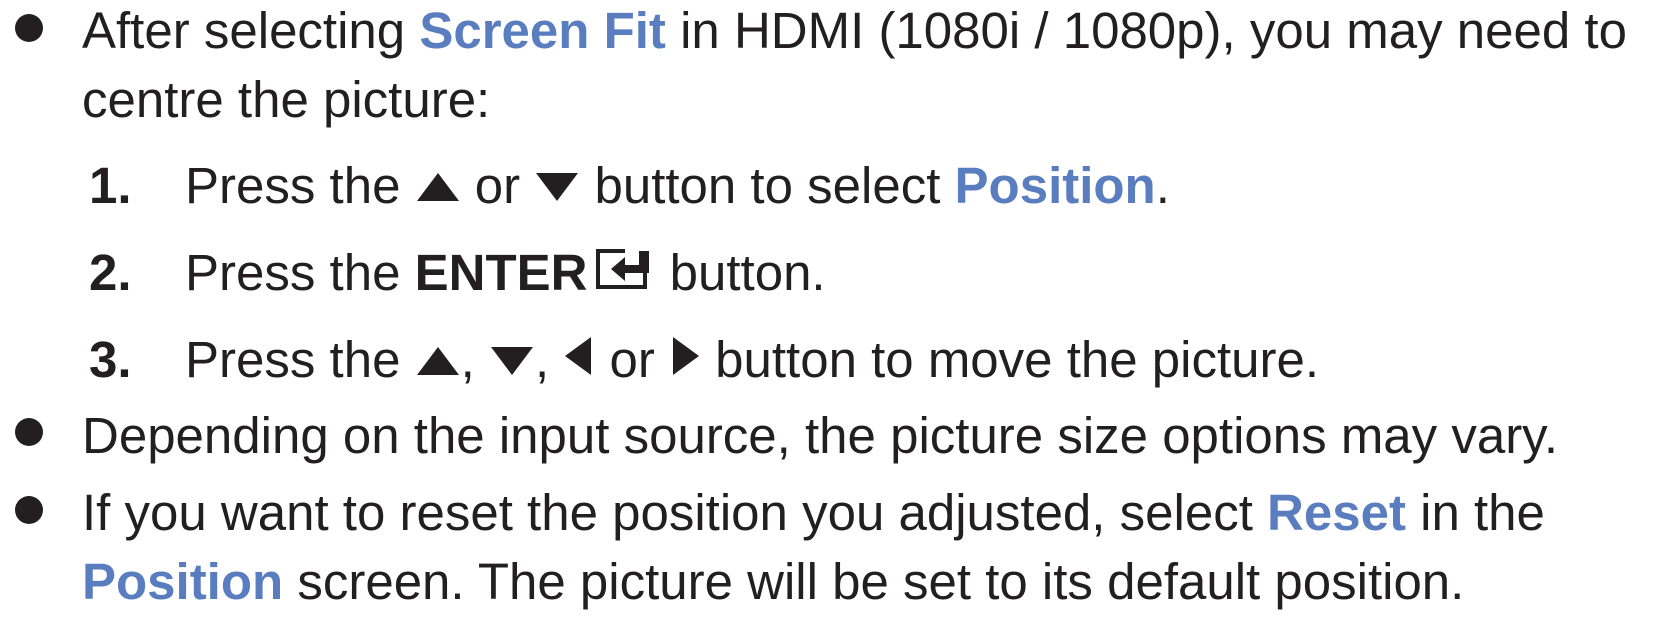  What do you see at coordinates (1336, 512) in the screenshot?
I see `reset-highlight: Reset` at bounding box center [1336, 512].